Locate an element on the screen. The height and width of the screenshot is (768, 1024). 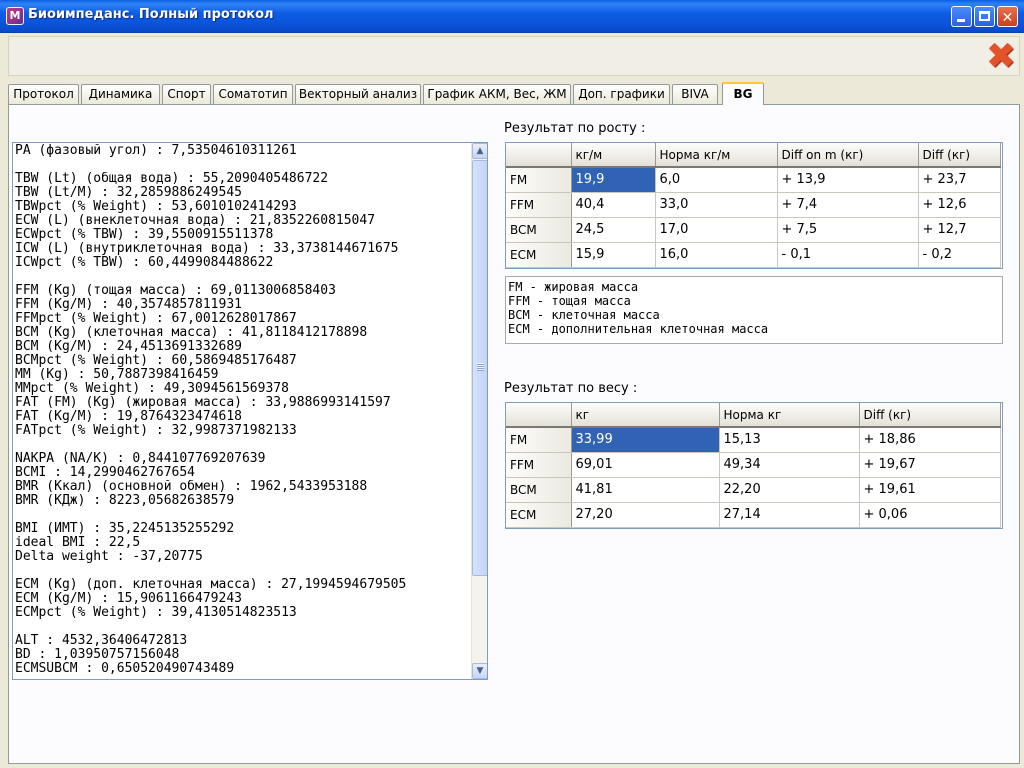
table-cell: + 19,67 is located at coordinates (930, 465).